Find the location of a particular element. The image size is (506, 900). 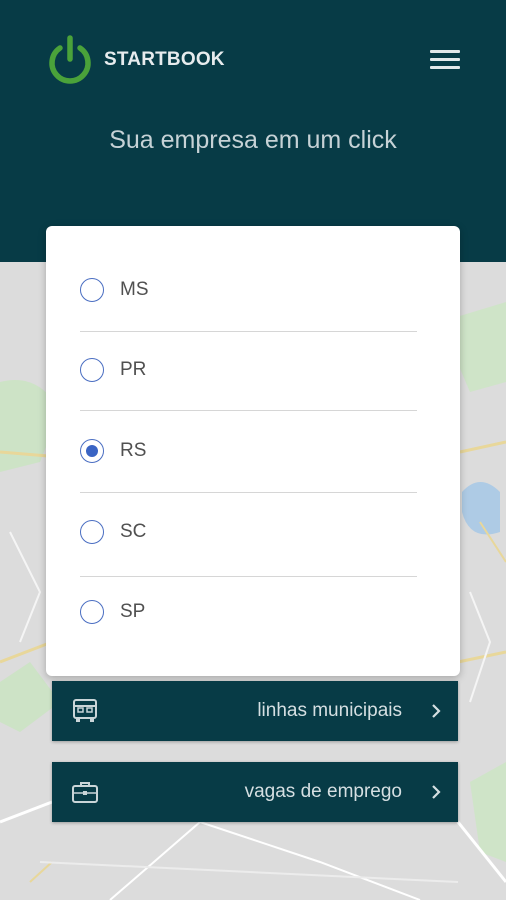

radio-label: SC is located at coordinates (133, 531).